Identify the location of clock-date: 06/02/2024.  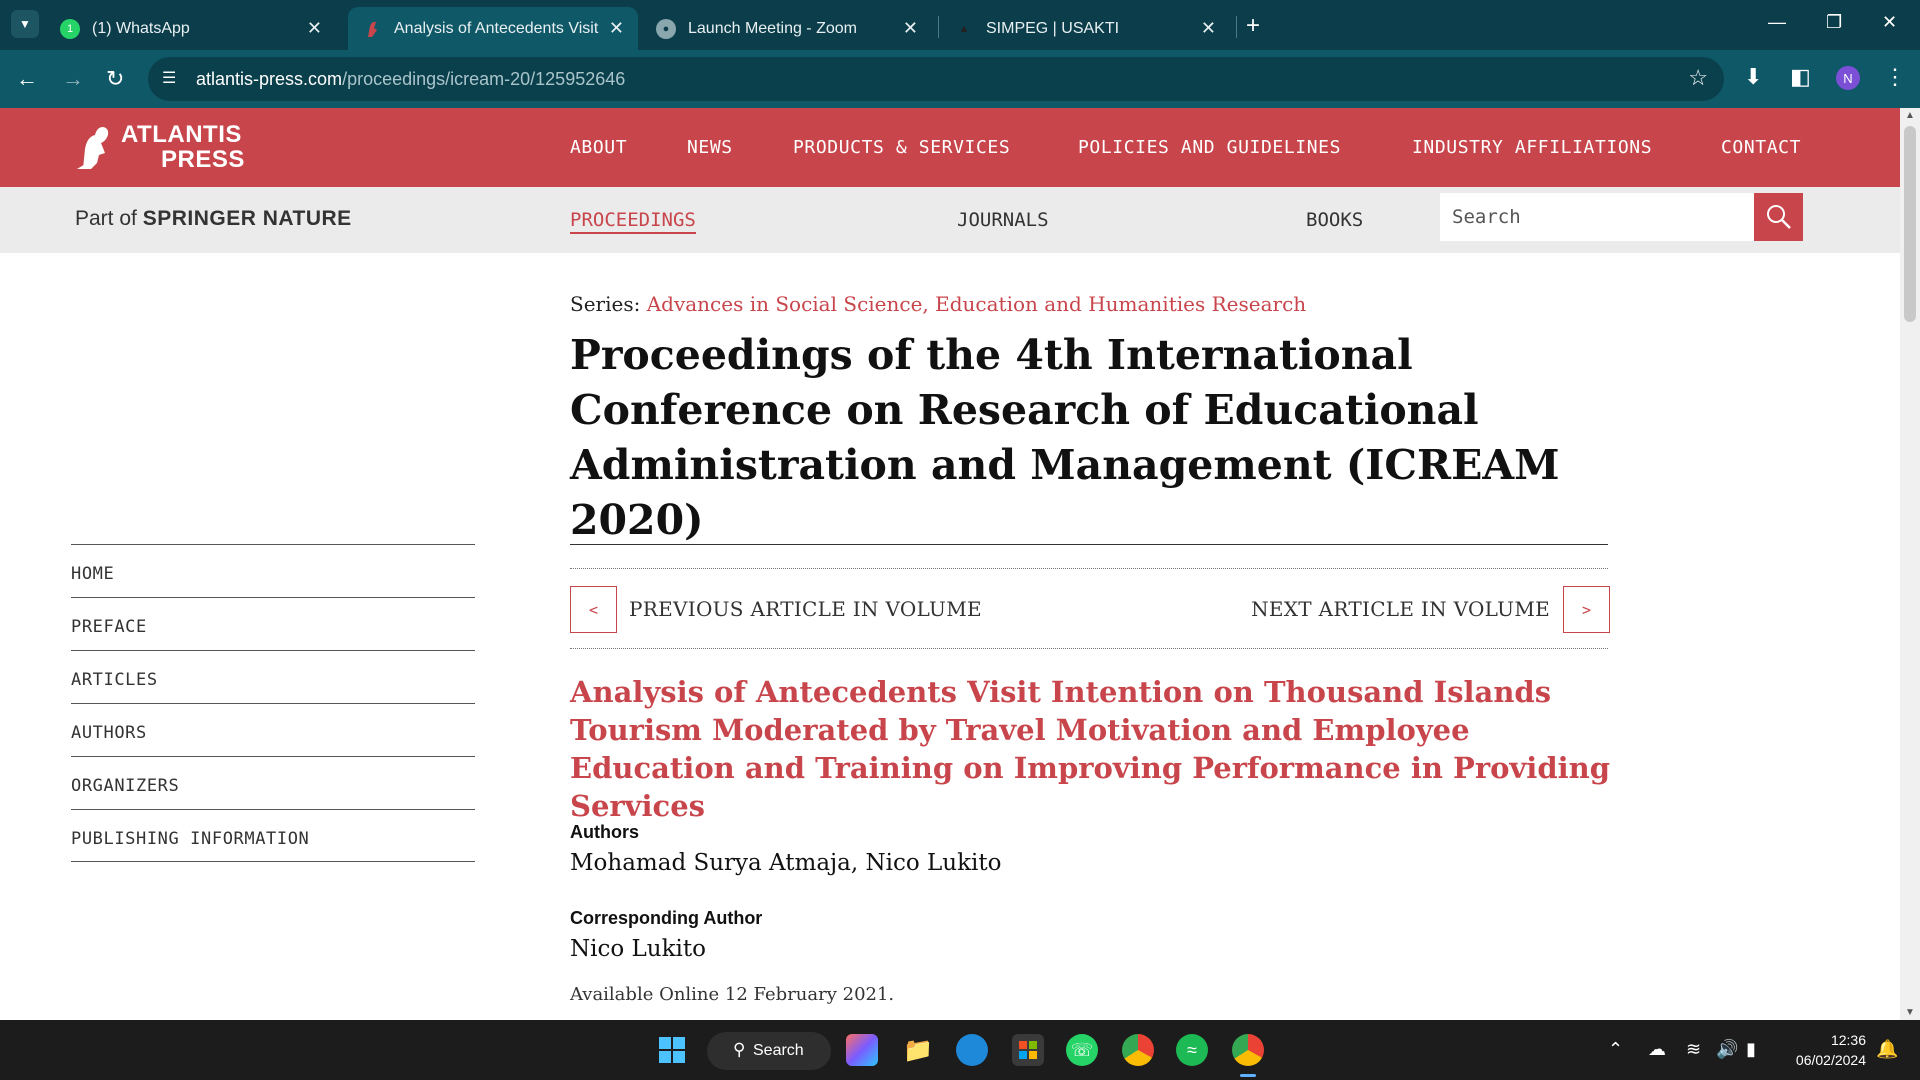
(1830, 1060).